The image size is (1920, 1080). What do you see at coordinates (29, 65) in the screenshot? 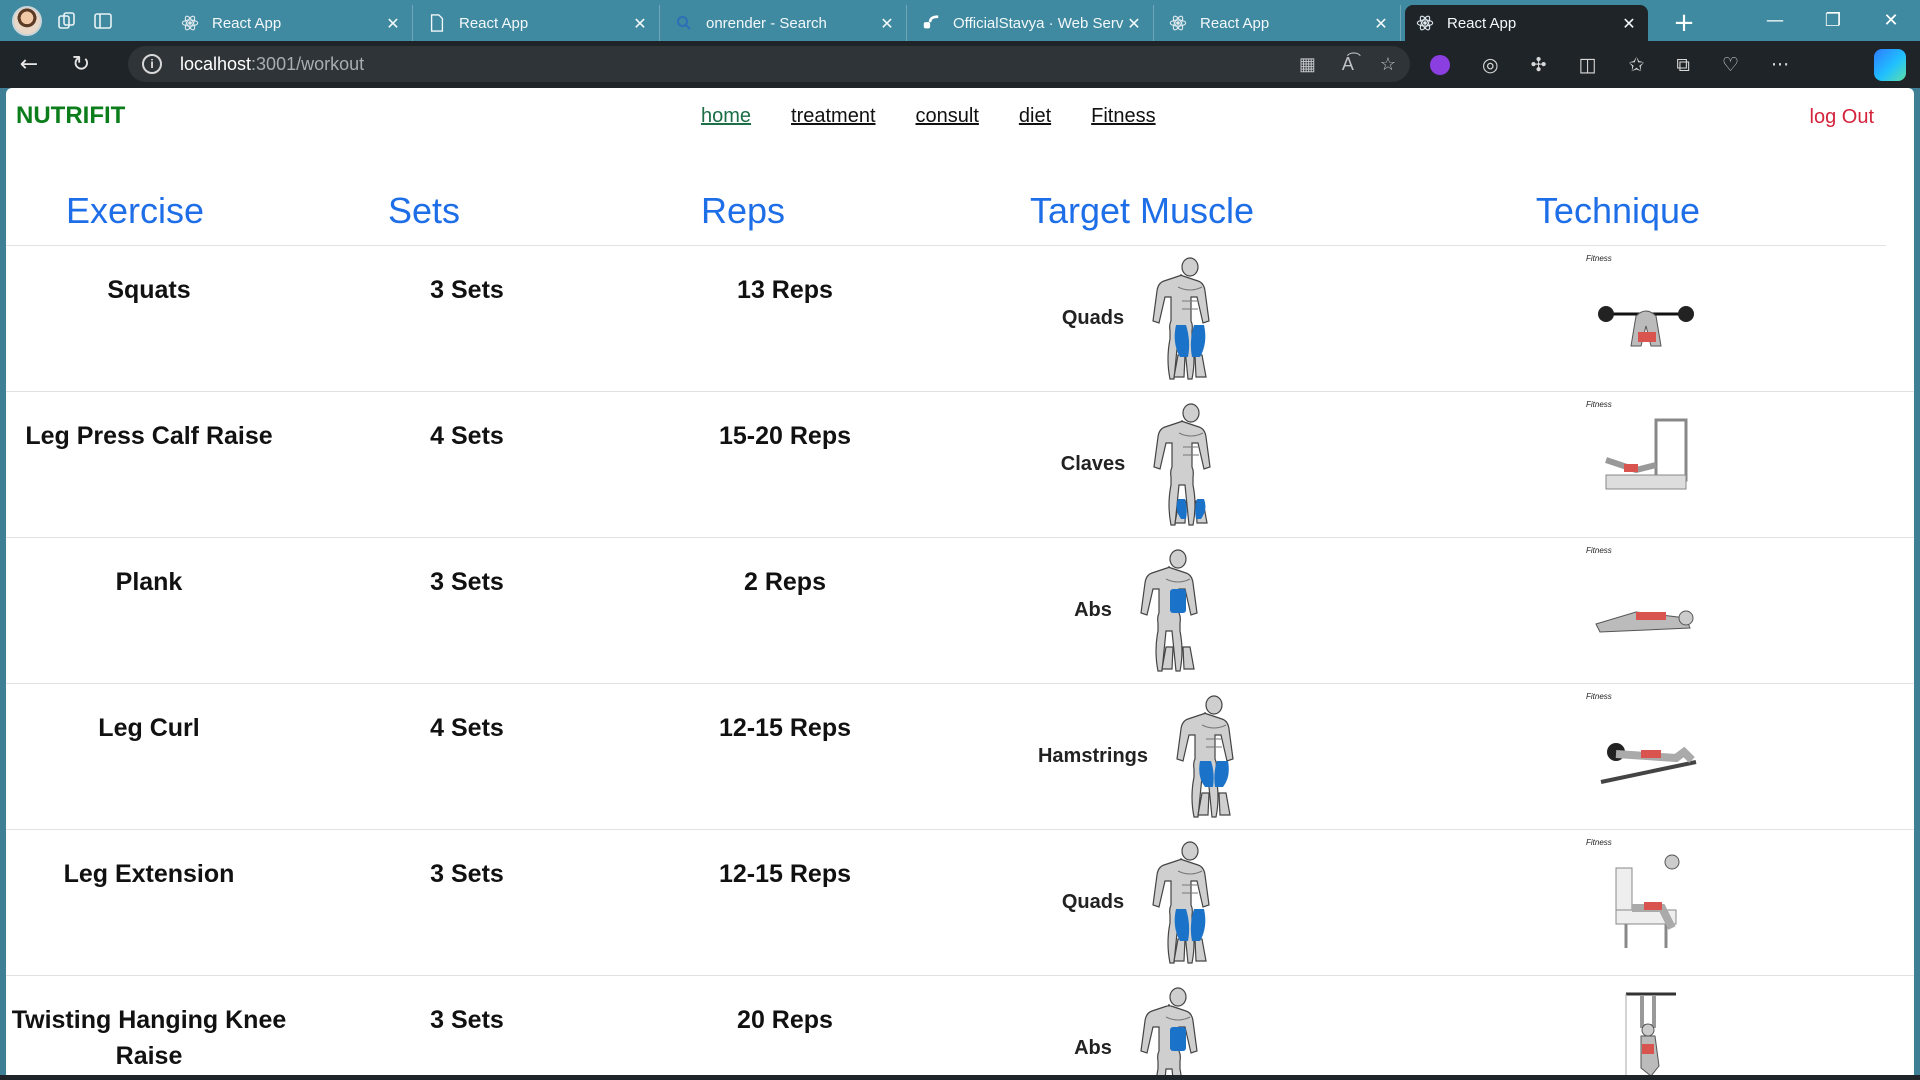
I see `back-button: ←` at bounding box center [29, 65].